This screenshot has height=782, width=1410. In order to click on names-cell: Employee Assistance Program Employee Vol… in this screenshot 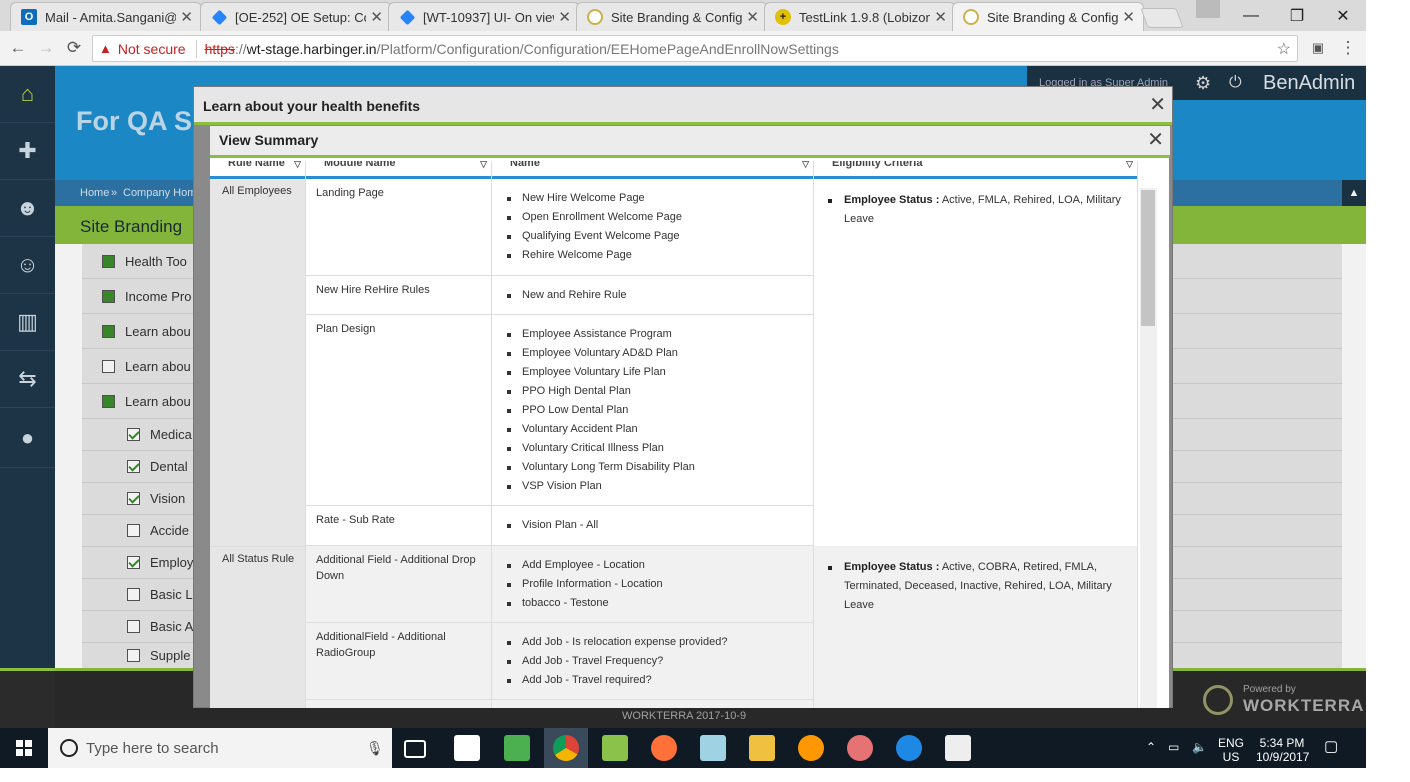, I will do `click(653, 410)`.